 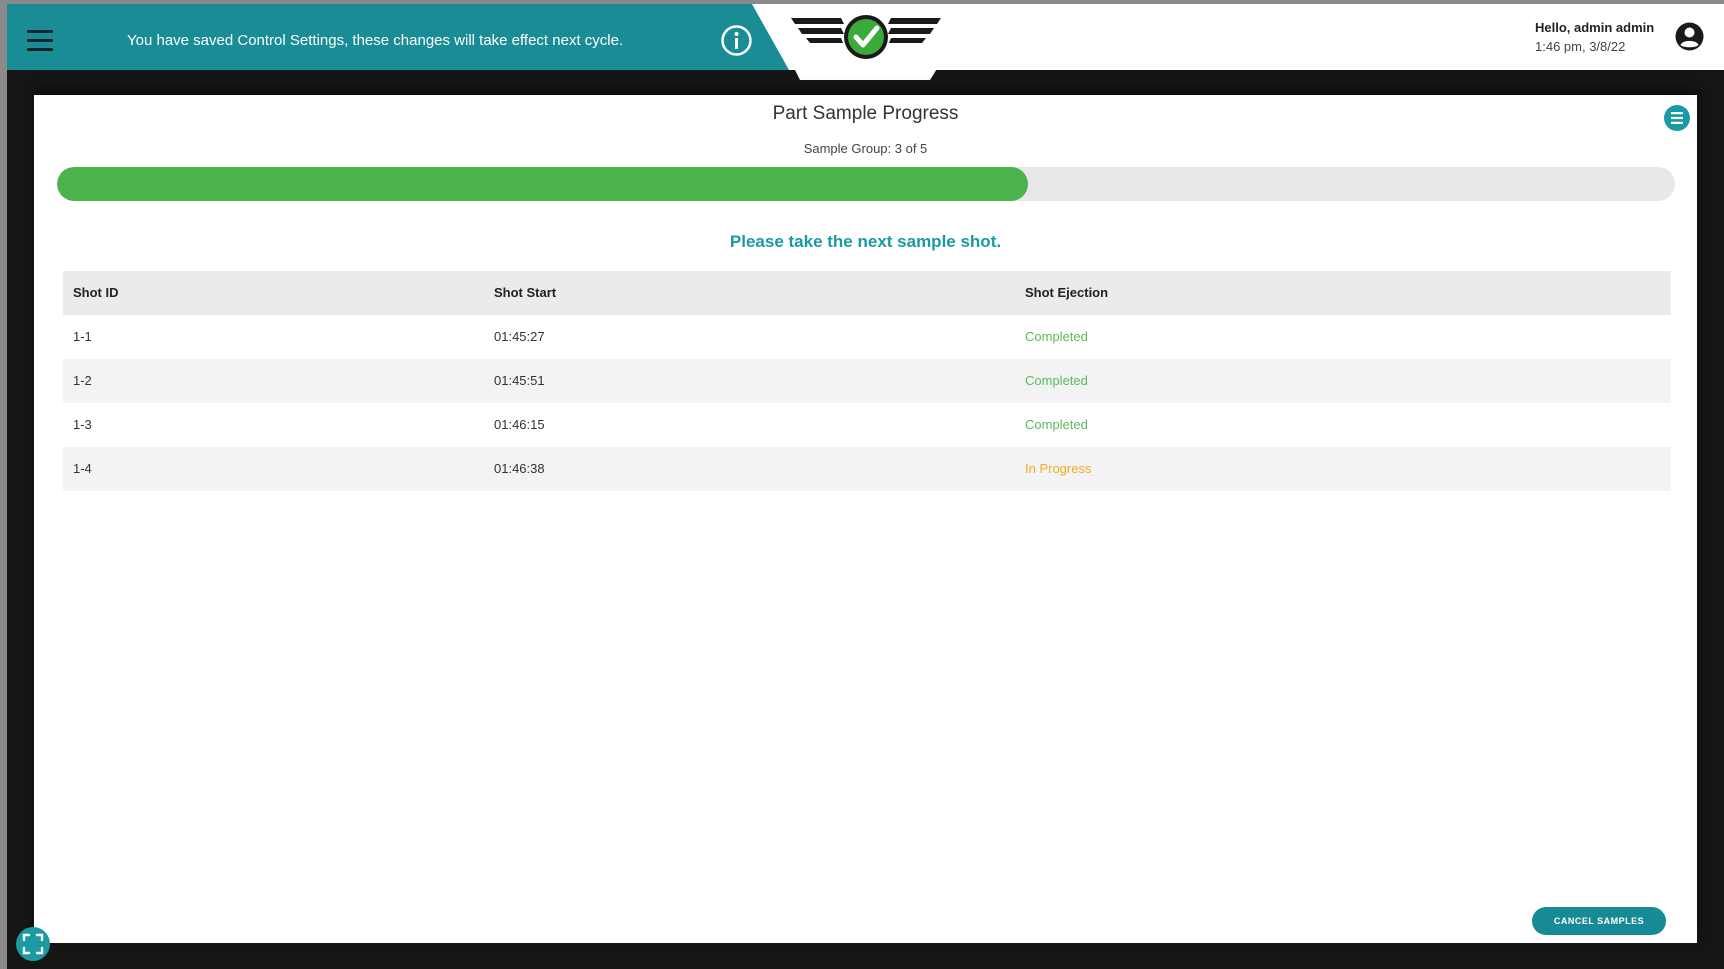 I want to click on panel-title: Part Sample Progress, so click(x=865, y=113).